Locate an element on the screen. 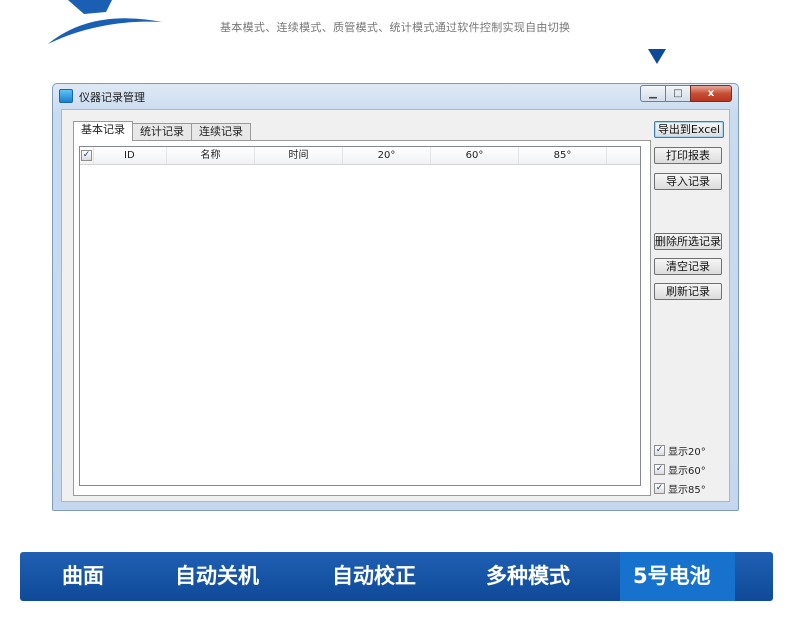 The image size is (790, 620). column-header-20deg: 20° is located at coordinates (387, 155).